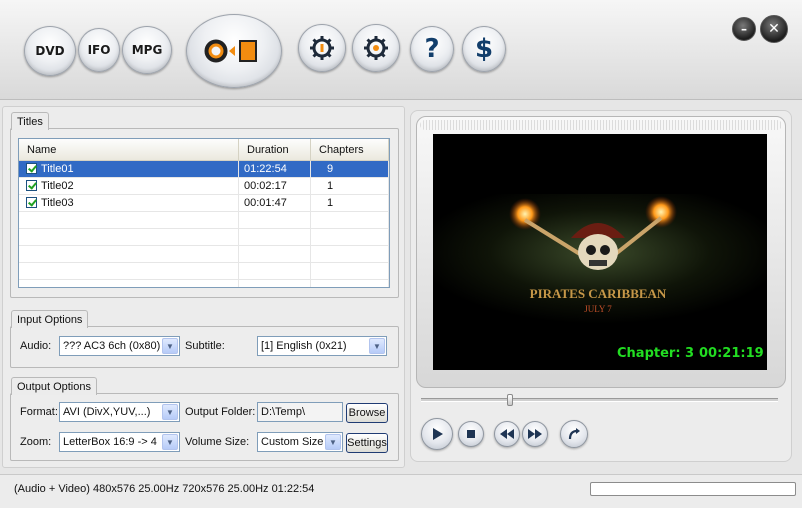  I want to click on rewind-icon, so click(507, 434).